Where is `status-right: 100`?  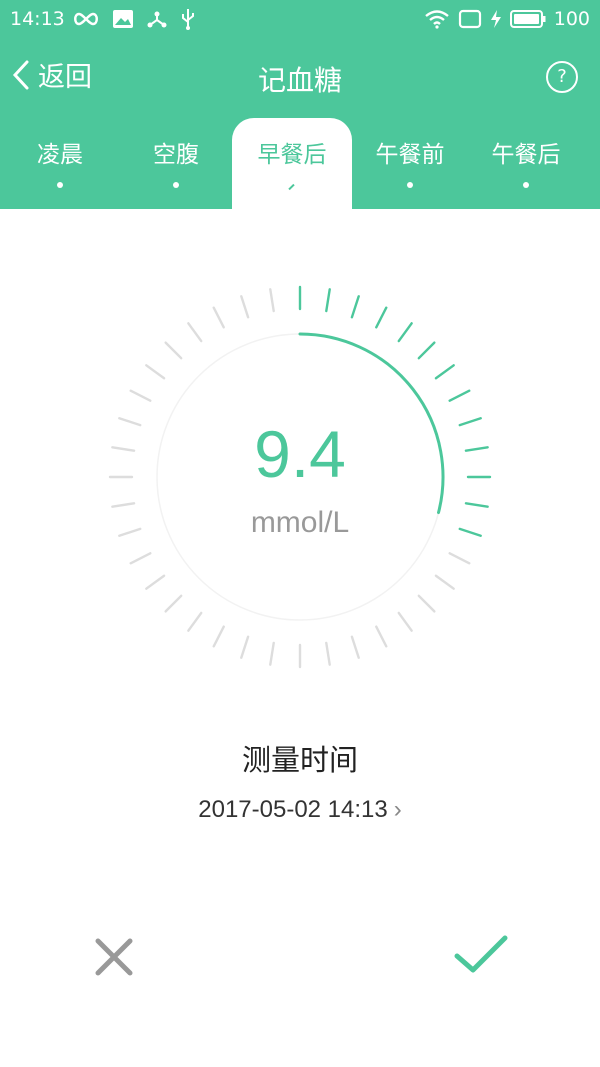
status-right: 100 is located at coordinates (507, 19).